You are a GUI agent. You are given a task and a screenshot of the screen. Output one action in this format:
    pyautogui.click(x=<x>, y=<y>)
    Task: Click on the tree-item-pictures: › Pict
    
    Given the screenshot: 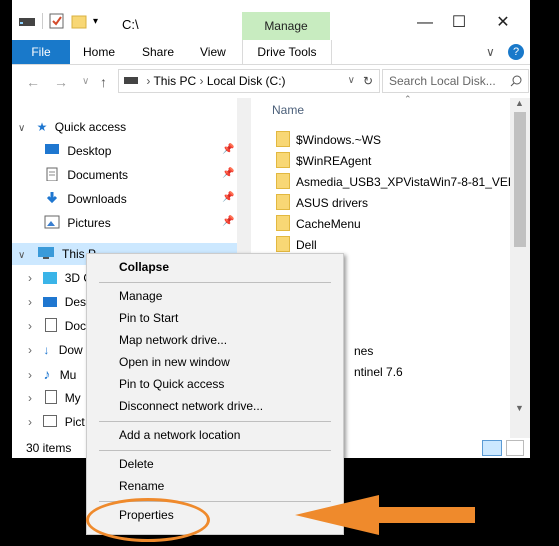 What is the action you would take?
    pyautogui.click(x=56, y=422)
    